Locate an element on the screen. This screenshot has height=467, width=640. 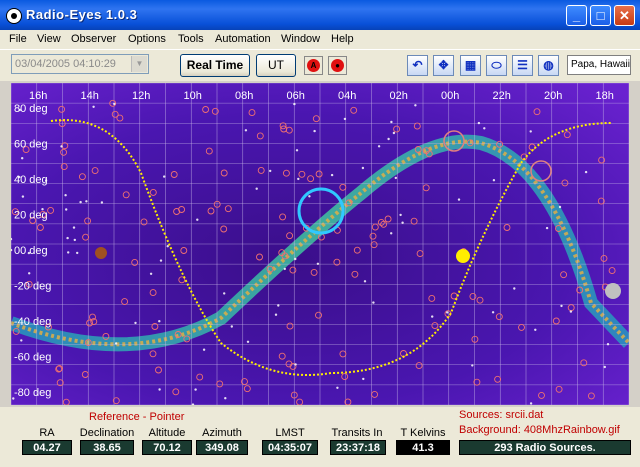
real-time-button: Real Time is located at coordinates (215, 65).